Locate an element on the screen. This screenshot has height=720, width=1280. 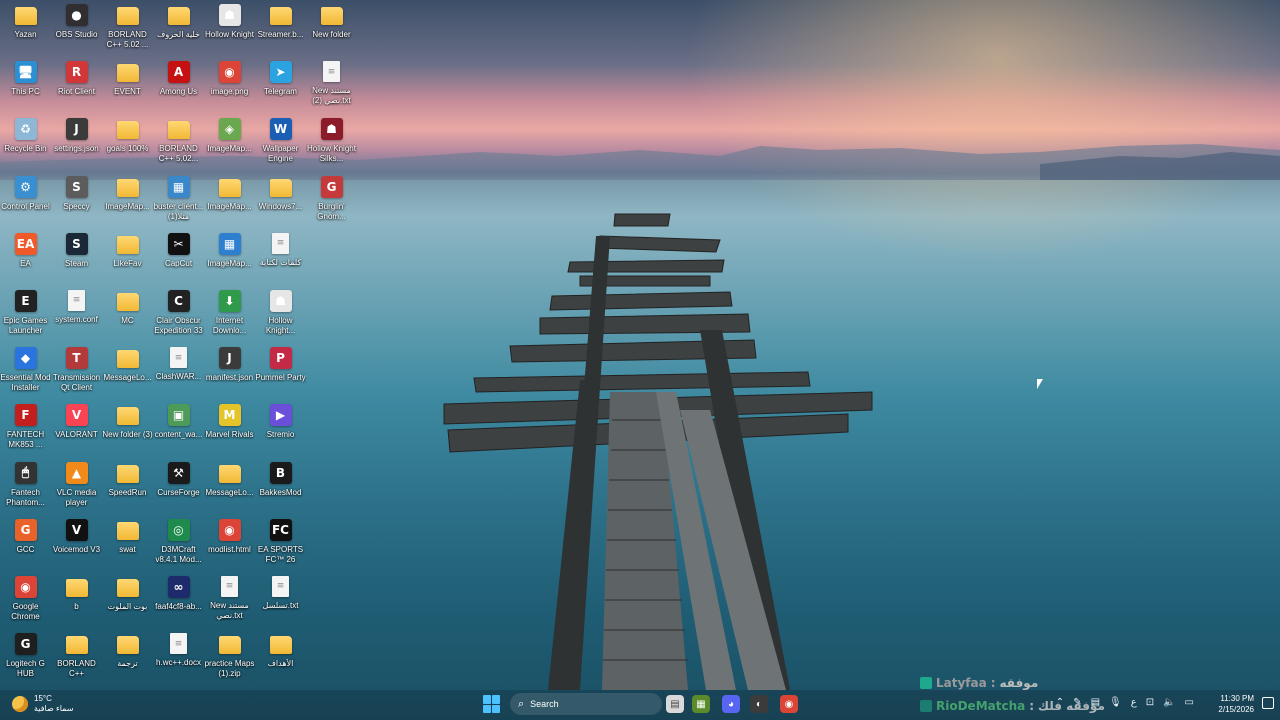
desktop-icon: P Pummel Party is located at coordinates (280, 371).